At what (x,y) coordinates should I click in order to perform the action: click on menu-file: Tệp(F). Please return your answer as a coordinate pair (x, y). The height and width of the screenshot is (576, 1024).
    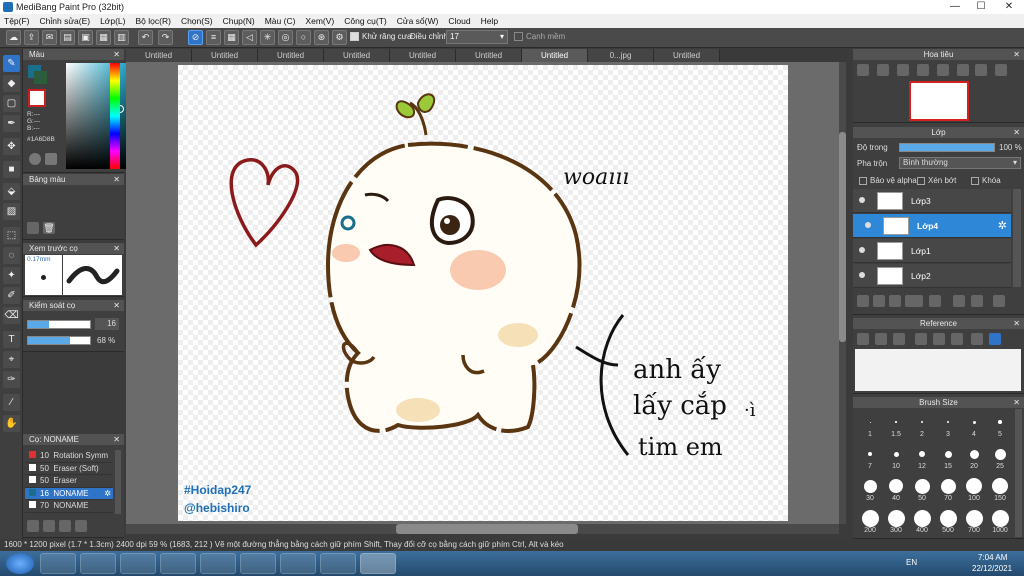
    Looking at the image, I should click on (17, 21).